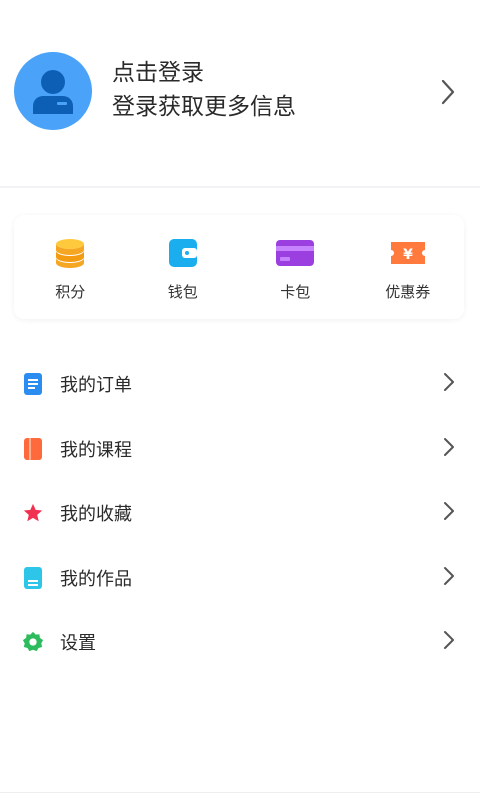 The width and height of the screenshot is (480, 800). I want to click on menu-item-works: 我的作品, so click(240, 578).